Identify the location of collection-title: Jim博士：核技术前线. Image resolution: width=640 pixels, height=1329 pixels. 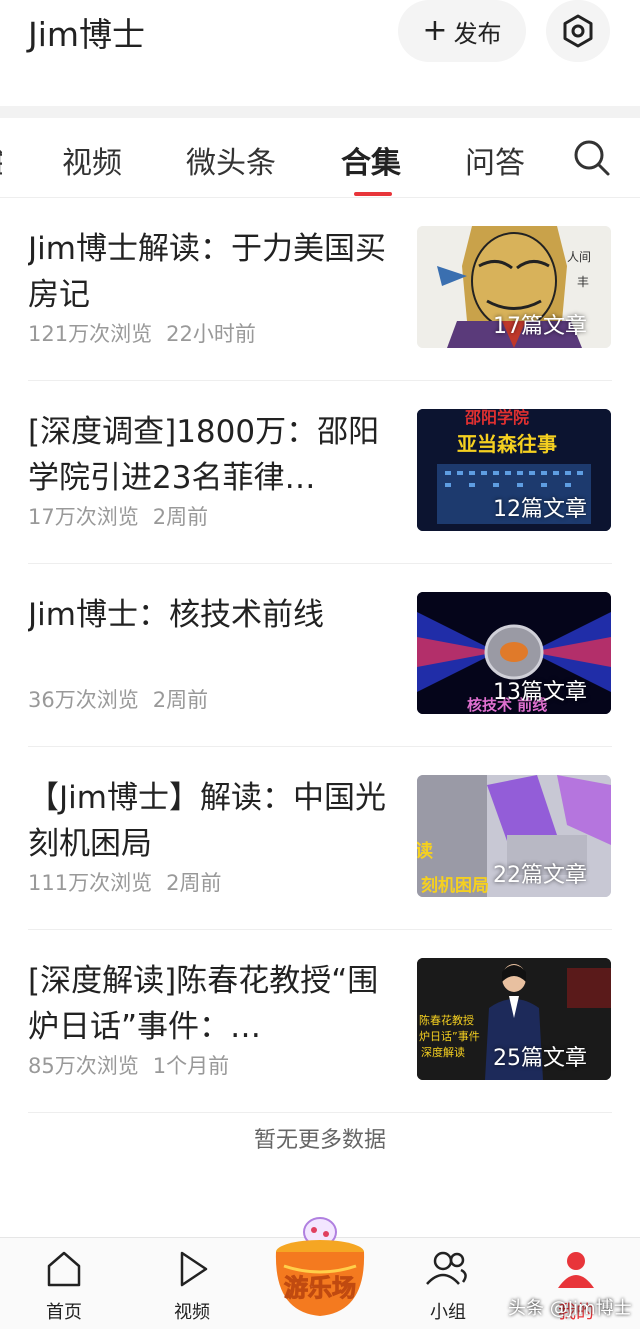
(213, 615).